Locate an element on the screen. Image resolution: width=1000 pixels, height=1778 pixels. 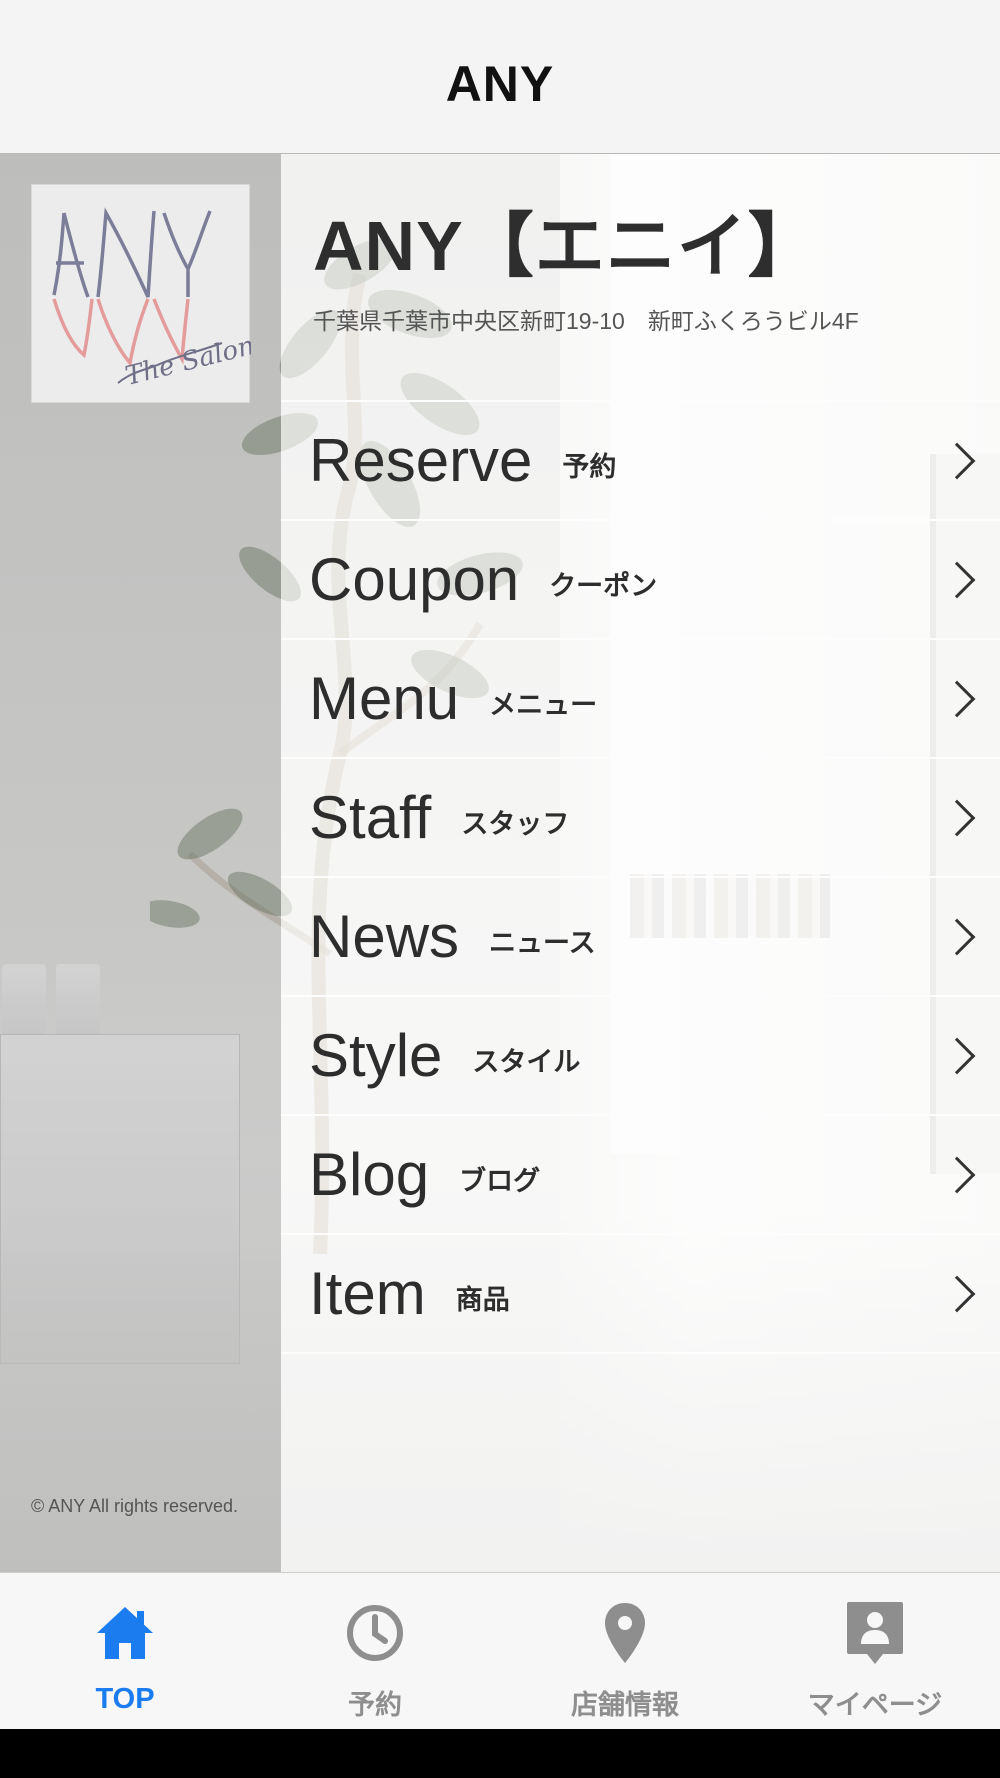
system-bottom-bar is located at coordinates (500, 1753).